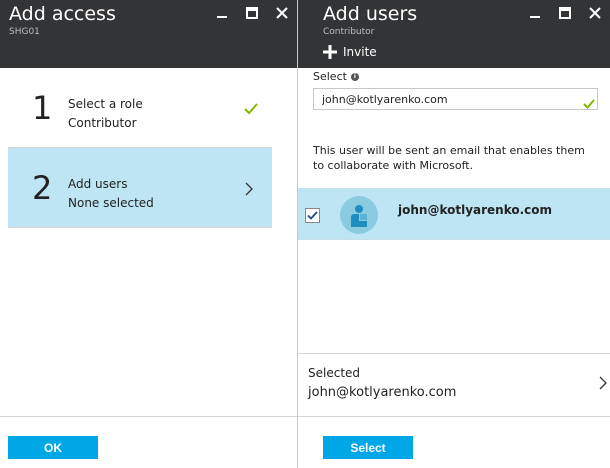 The image size is (610, 468). Describe the element at coordinates (330, 52) in the screenshot. I see `plus-icon` at that location.